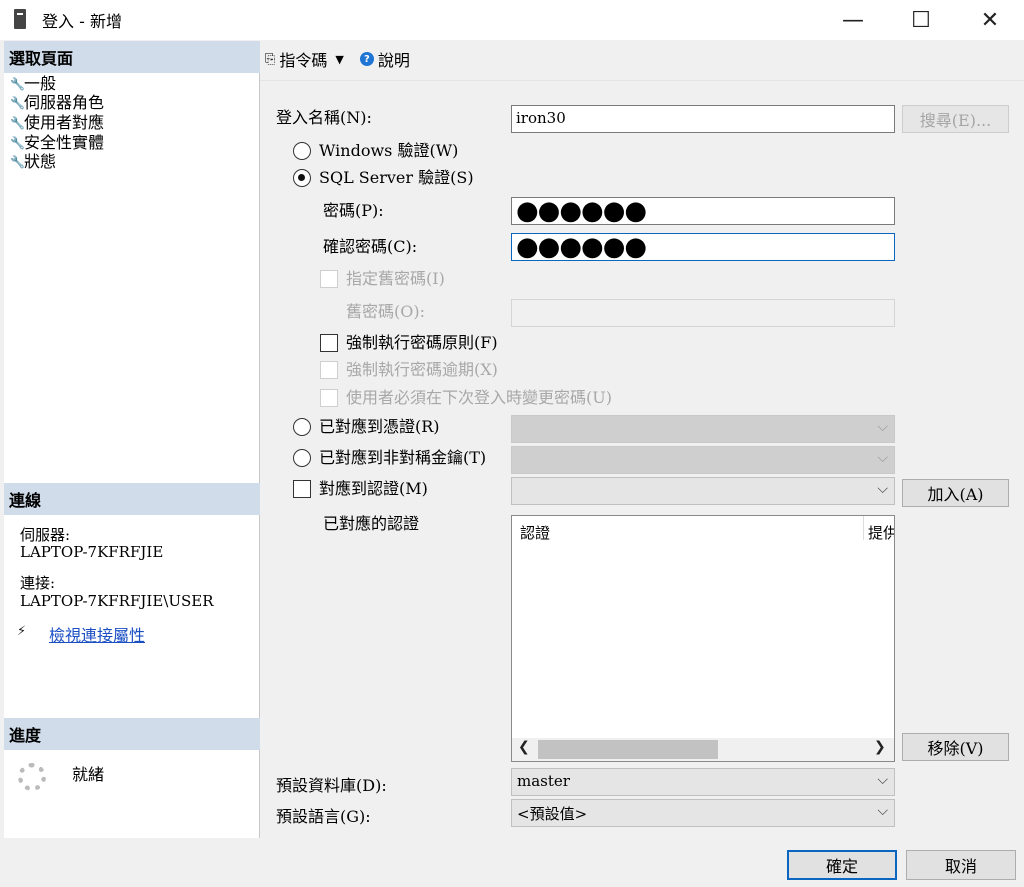  Describe the element at coordinates (373, 488) in the screenshot. I see `map-to-credential-label: 對應到認證(M)` at that location.